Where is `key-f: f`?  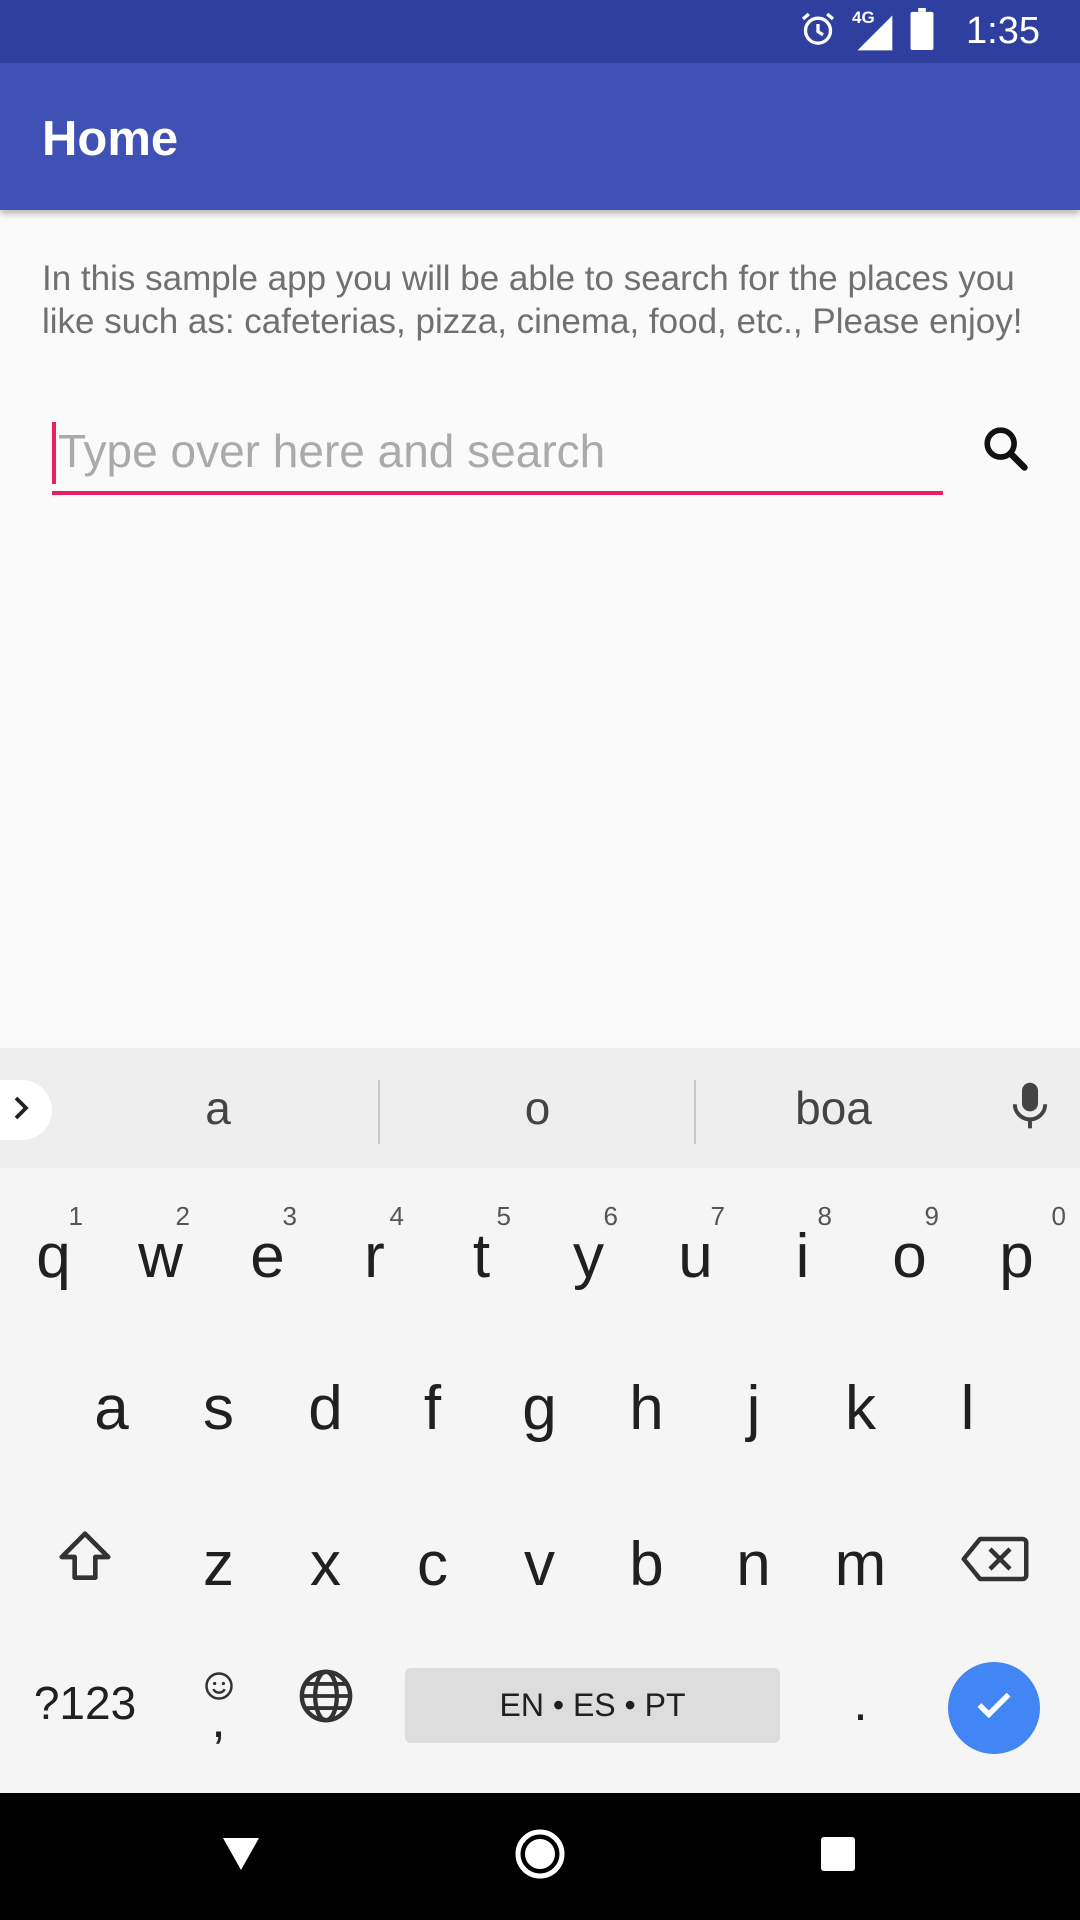
key-f: f is located at coordinates (432, 1408).